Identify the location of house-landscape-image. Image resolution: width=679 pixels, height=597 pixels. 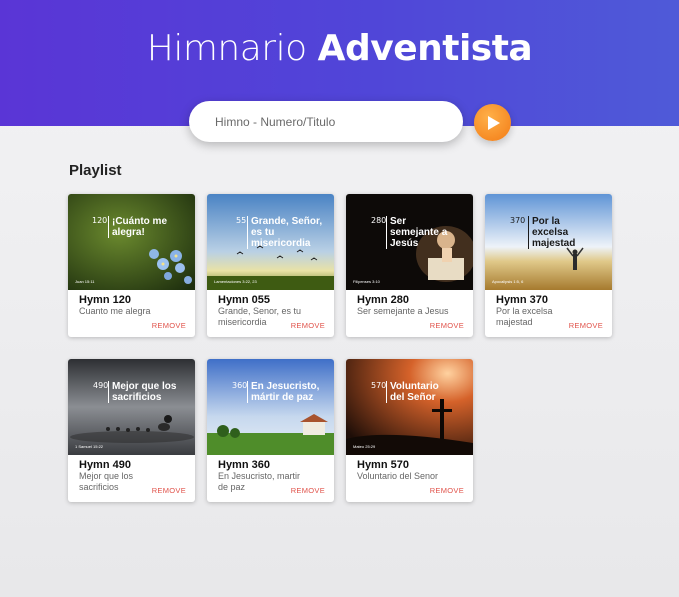
(270, 407).